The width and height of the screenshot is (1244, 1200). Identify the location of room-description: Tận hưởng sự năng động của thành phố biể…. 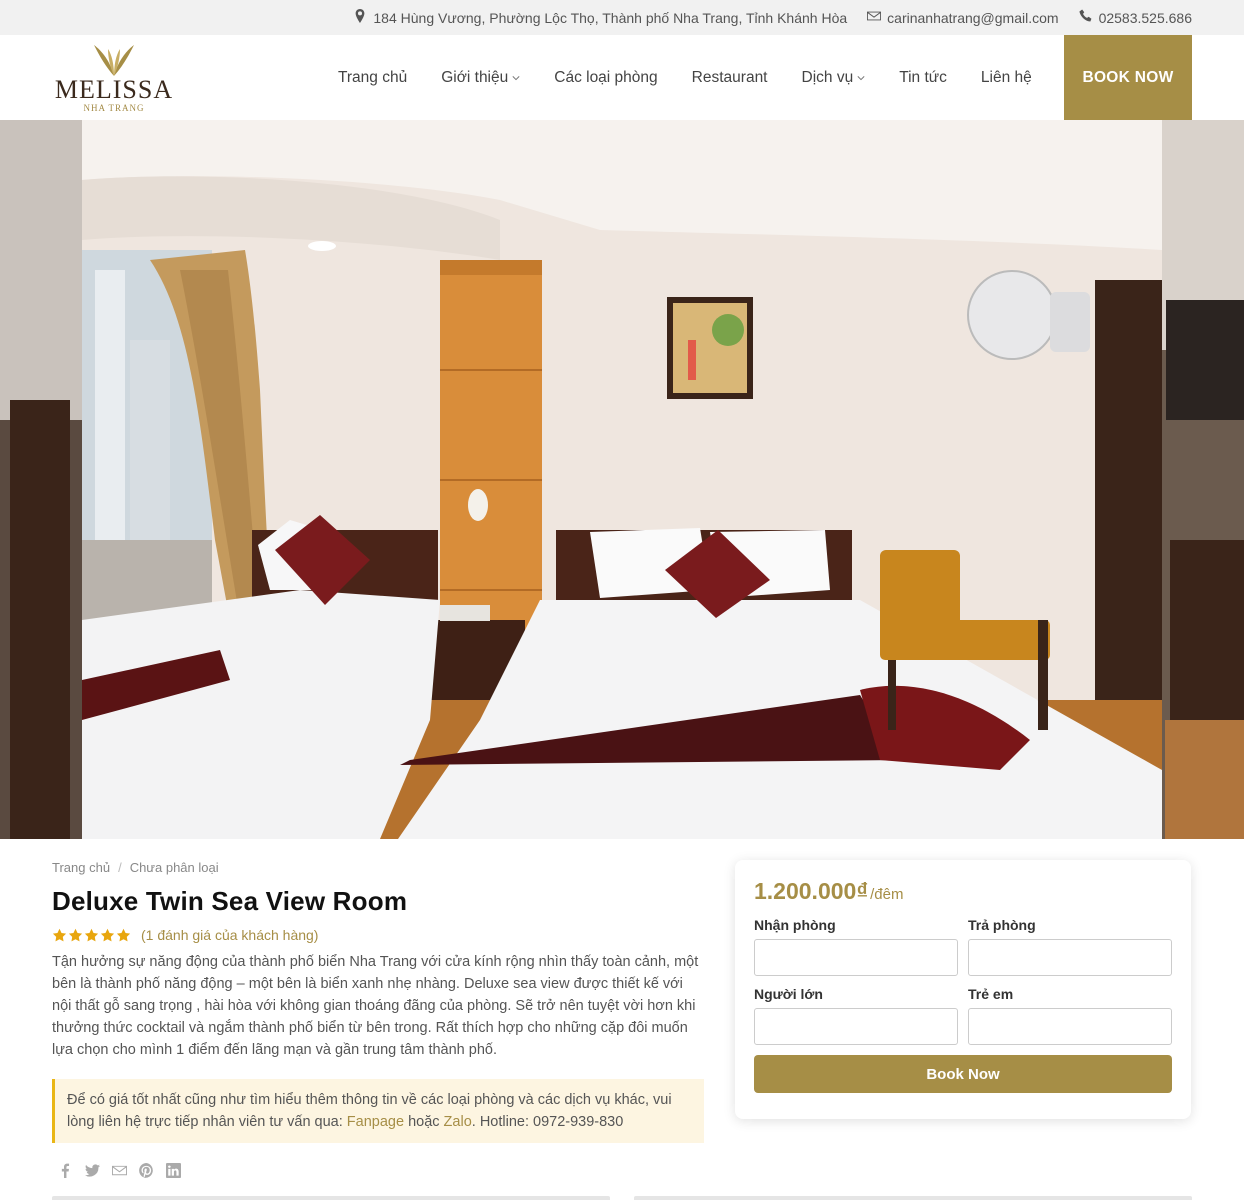
(375, 1006).